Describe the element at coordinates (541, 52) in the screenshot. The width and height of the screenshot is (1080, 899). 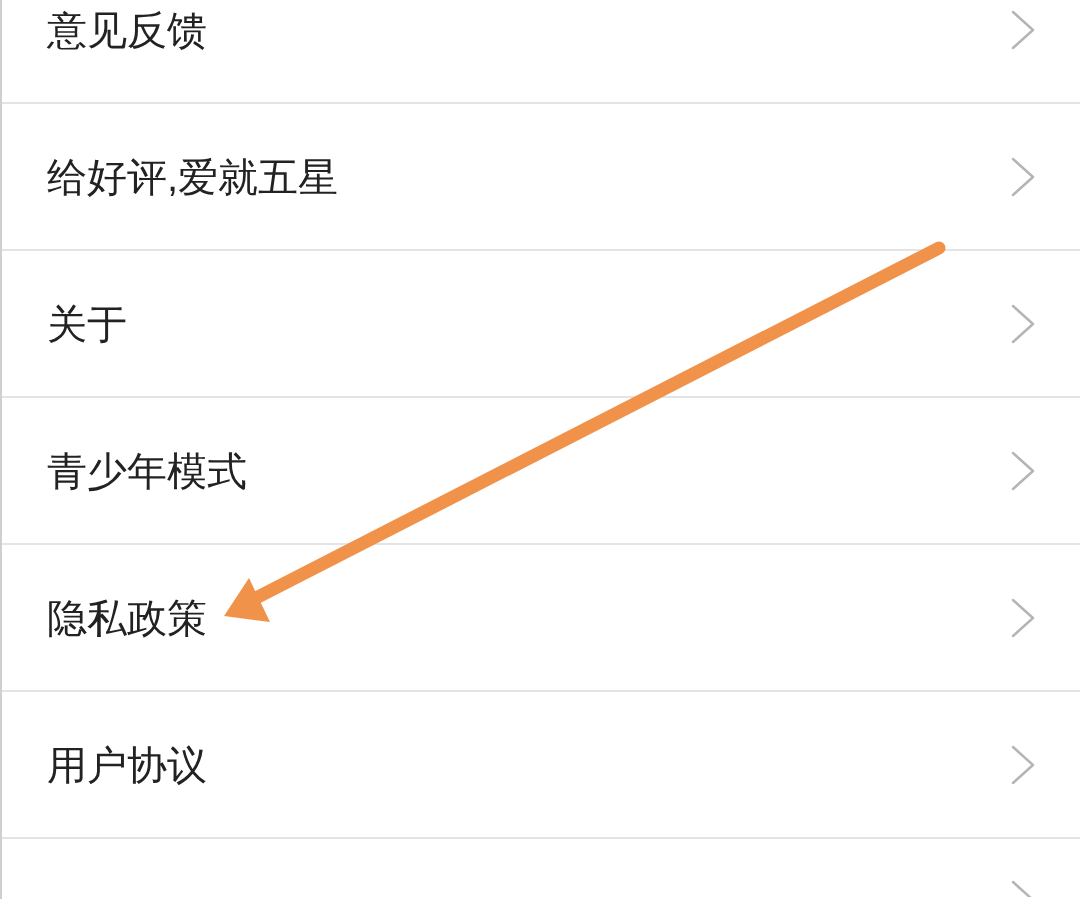
I see `menu-item: 意见反馈` at that location.